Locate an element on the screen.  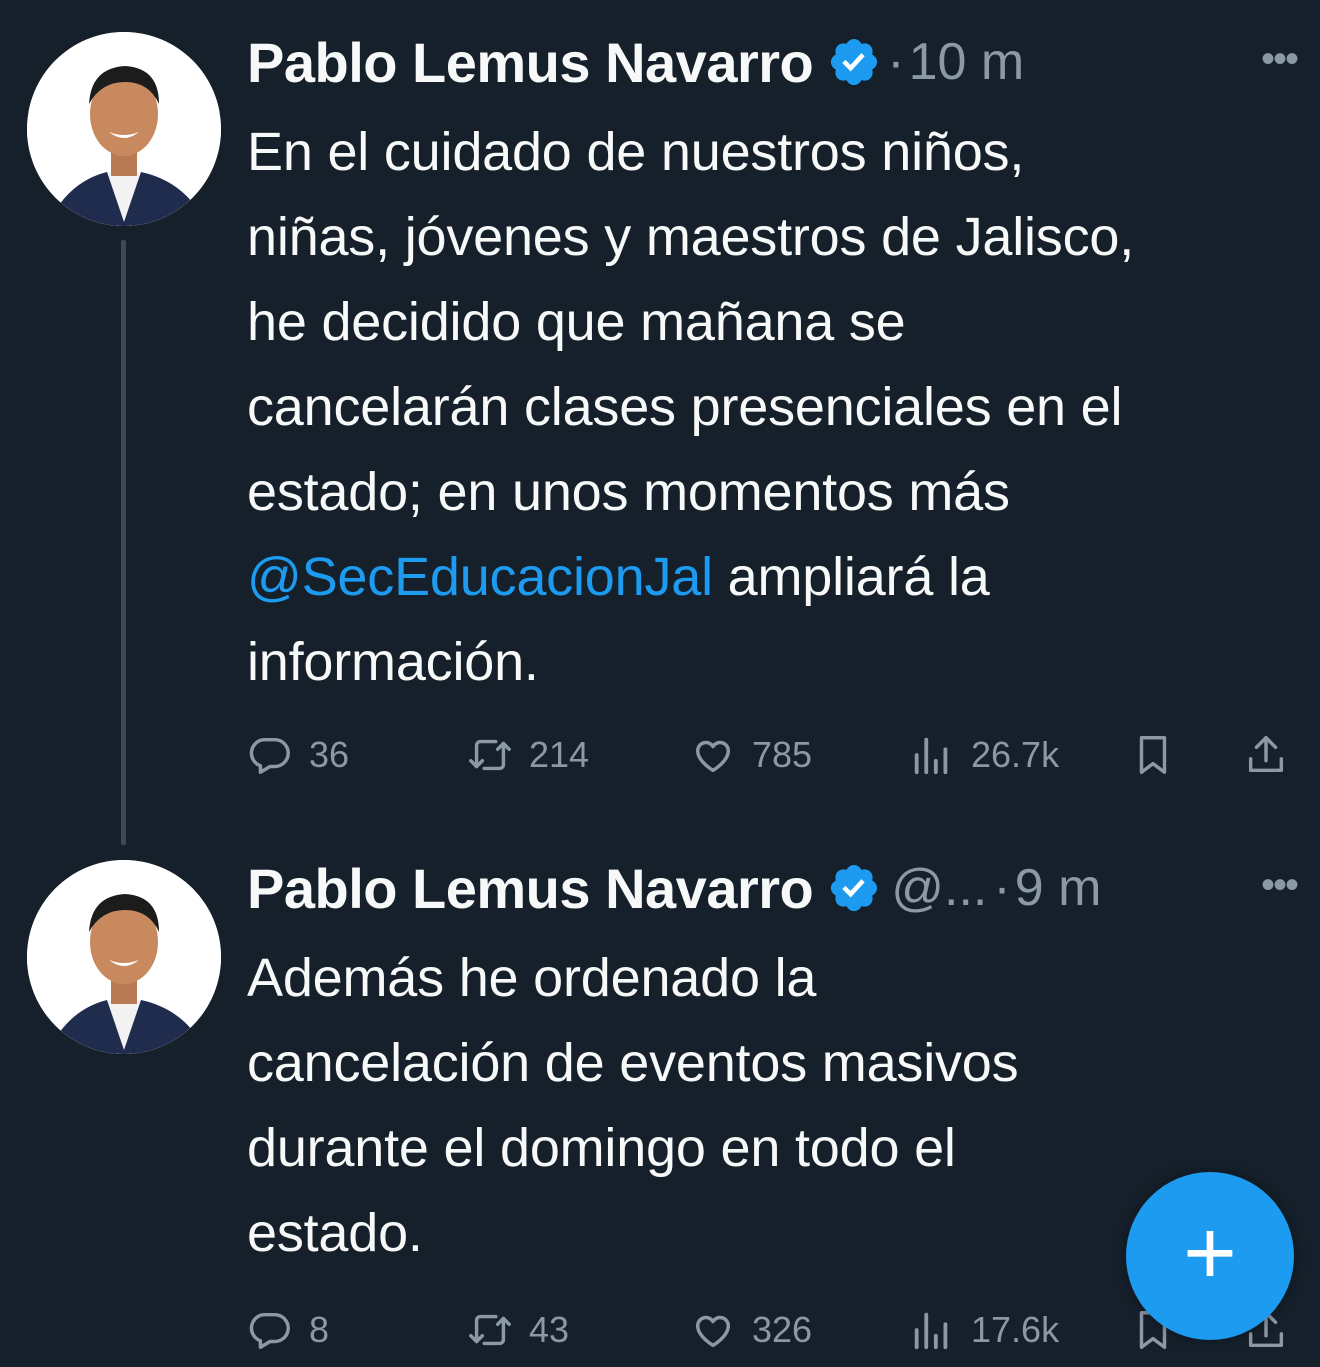
reply-count: 36 is located at coordinates (329, 754).